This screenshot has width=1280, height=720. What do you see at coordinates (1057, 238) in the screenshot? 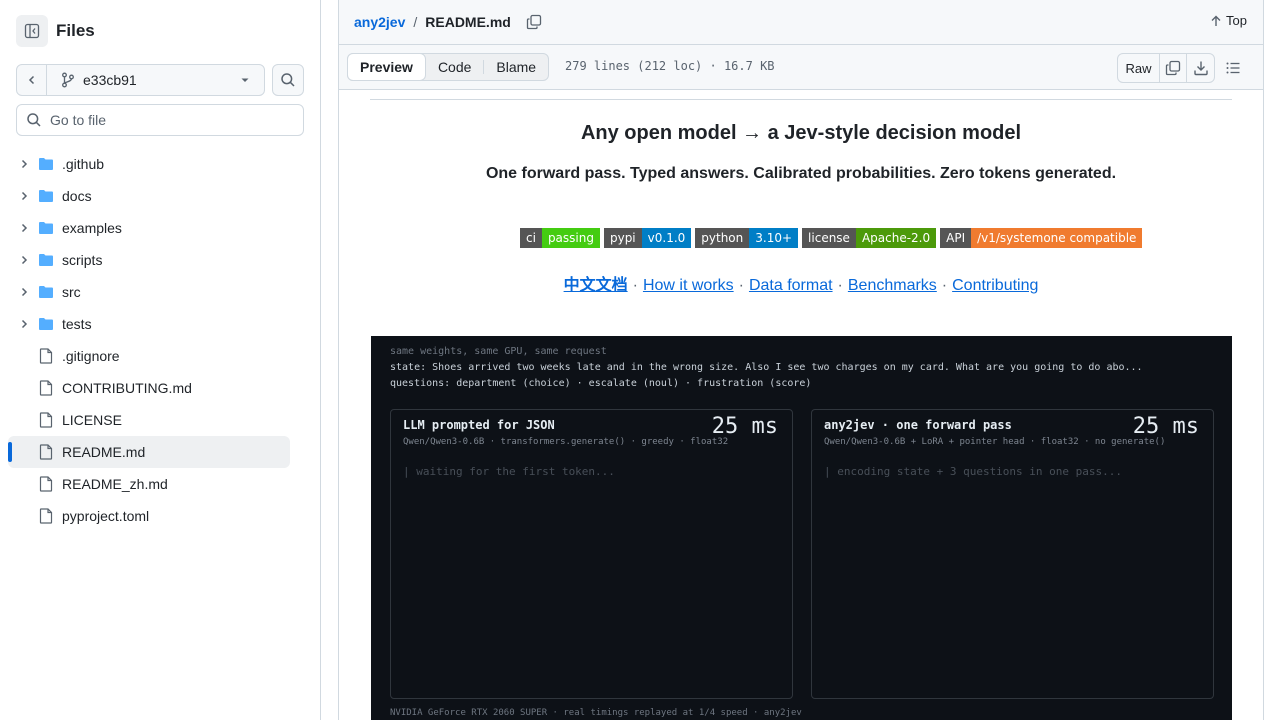
I see `badge-value: /v1/systemone compatible` at bounding box center [1057, 238].